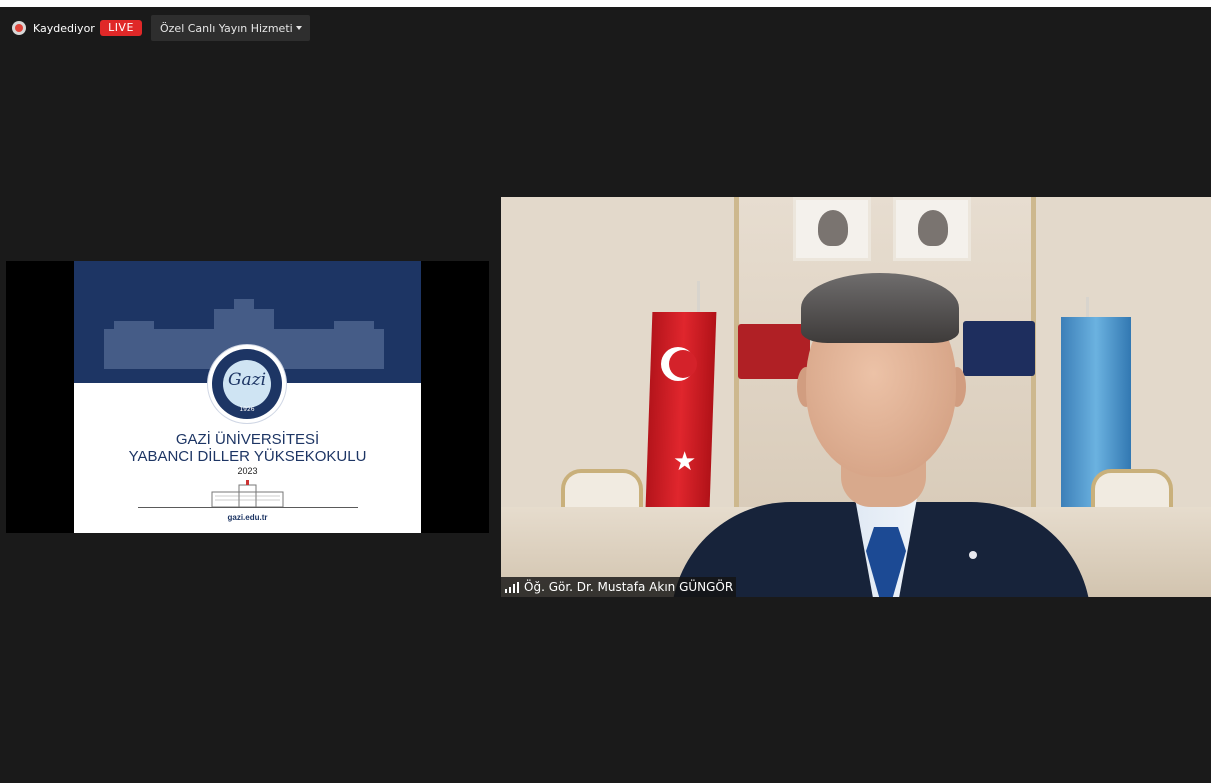 The width and height of the screenshot is (1211, 783). I want to click on live-service-label: Özel Canlı Yayın Hizmeti, so click(226, 28).